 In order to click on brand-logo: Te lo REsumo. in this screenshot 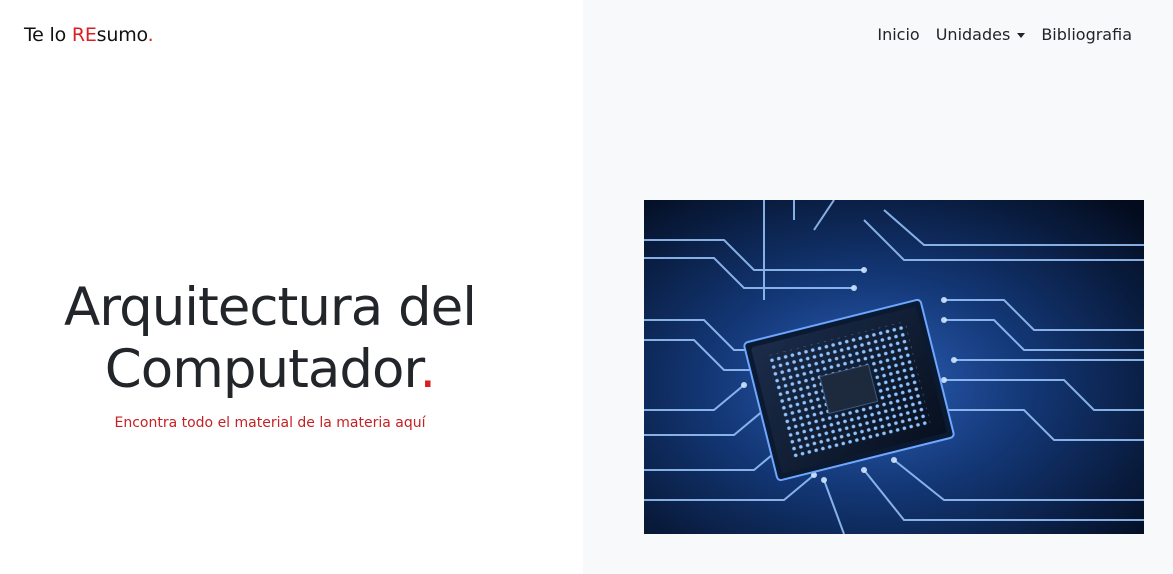, I will do `click(89, 35)`.